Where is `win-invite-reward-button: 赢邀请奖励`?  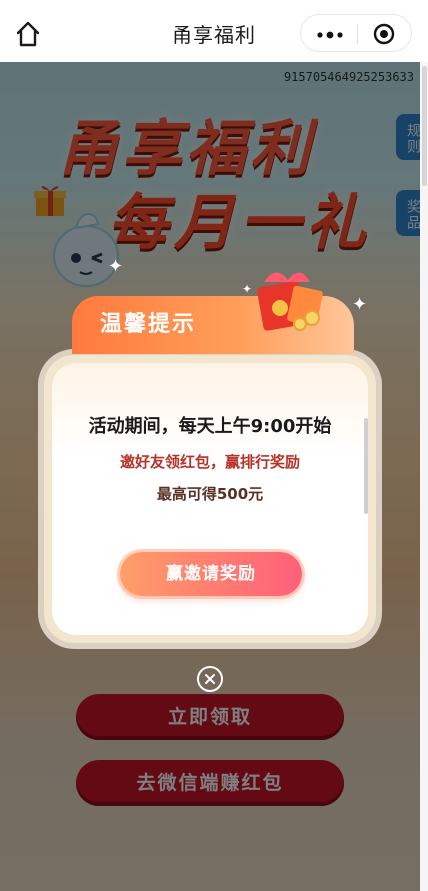
win-invite-reward-button: 赢邀请奖励 is located at coordinates (211, 574).